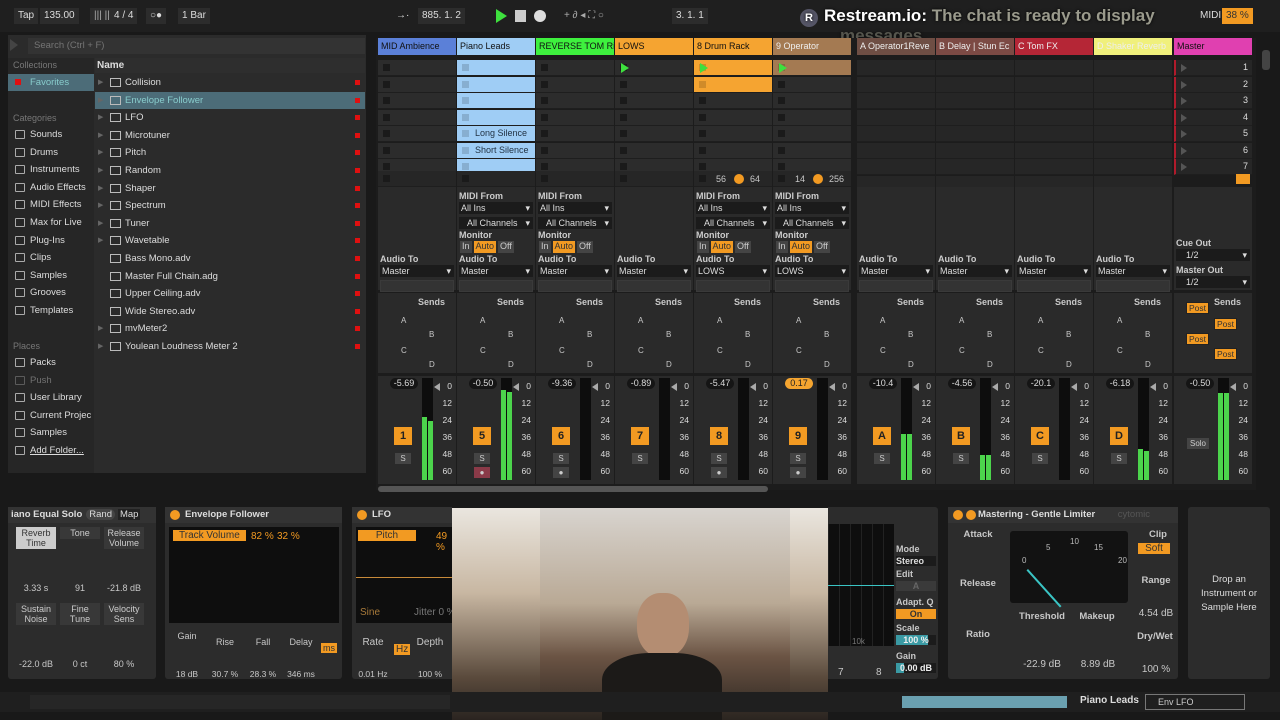 The height and width of the screenshot is (720, 1280). Describe the element at coordinates (1213, 46) in the screenshot. I see `master-header: Master` at that location.